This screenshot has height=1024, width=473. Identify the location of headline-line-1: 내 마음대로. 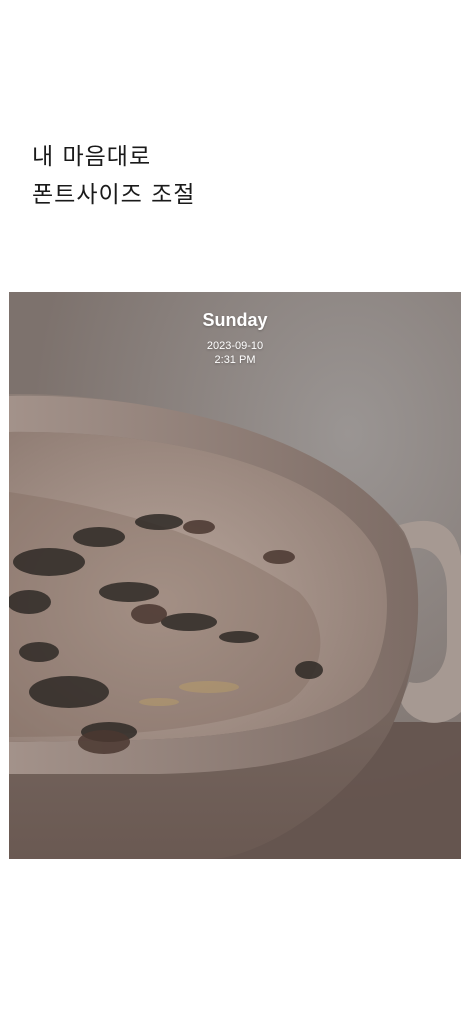
(92, 157).